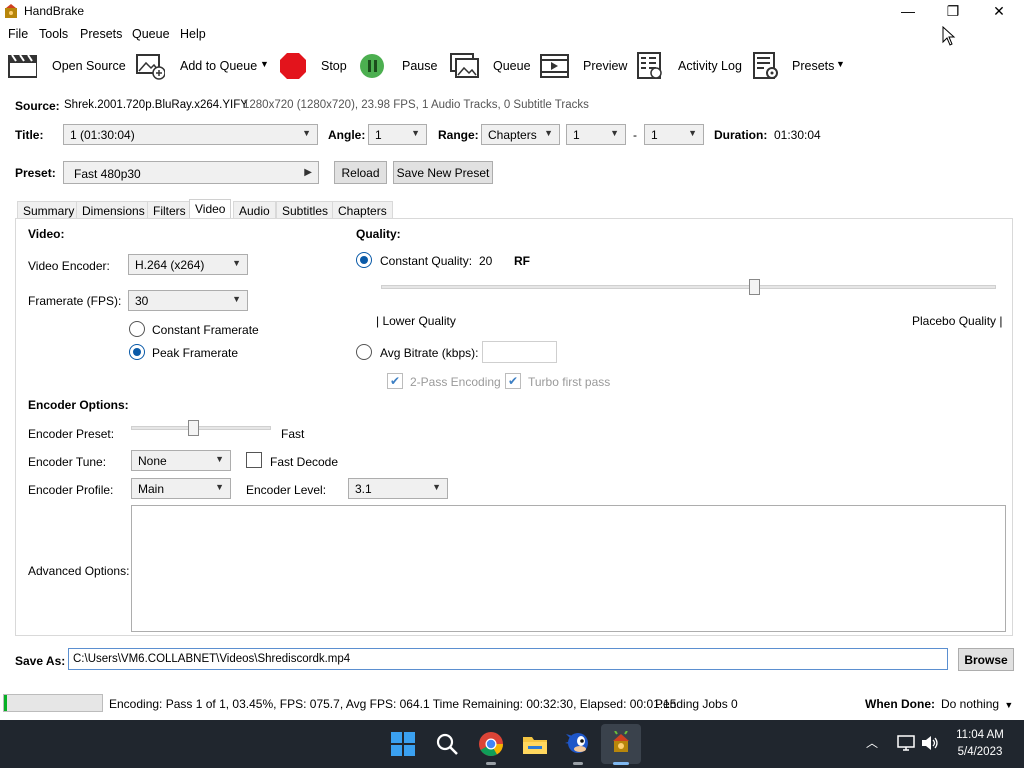 Image resolution: width=1024 pixels, height=768 pixels. I want to click on peak-framerate-label: Peak Framerate, so click(195, 353).